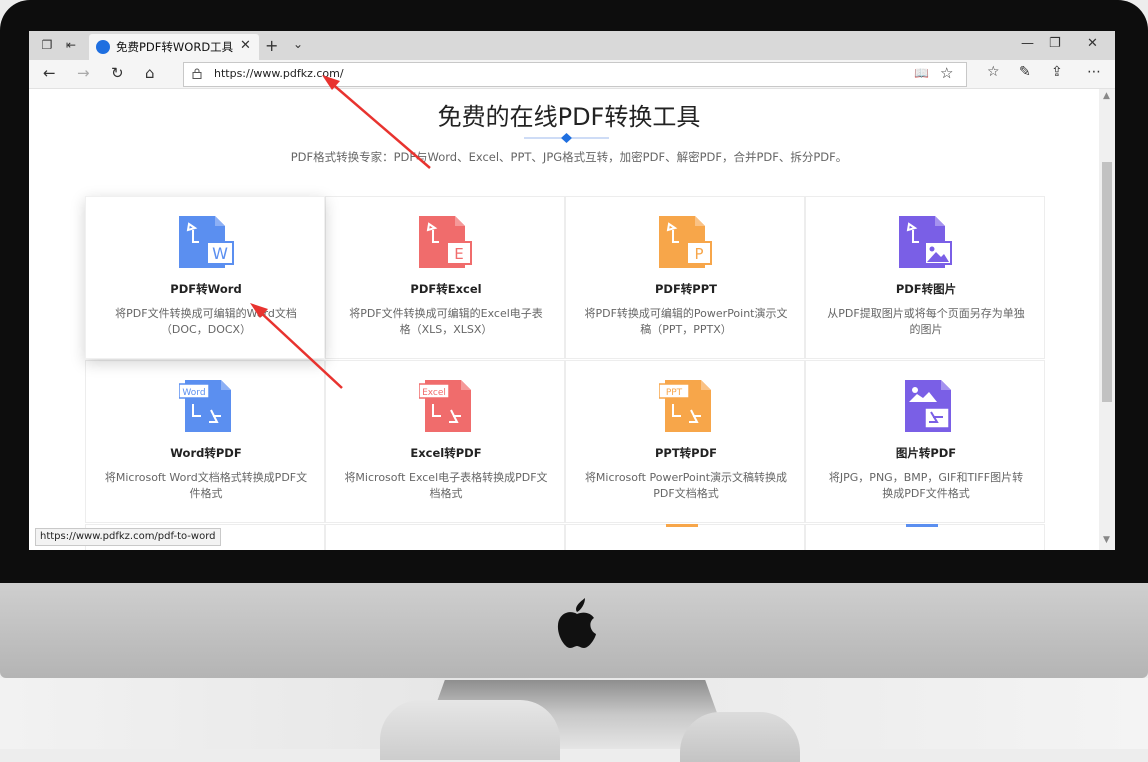 The image size is (1148, 762). Describe the element at coordinates (117, 73) in the screenshot. I see `refresh-icon: ↻` at that location.